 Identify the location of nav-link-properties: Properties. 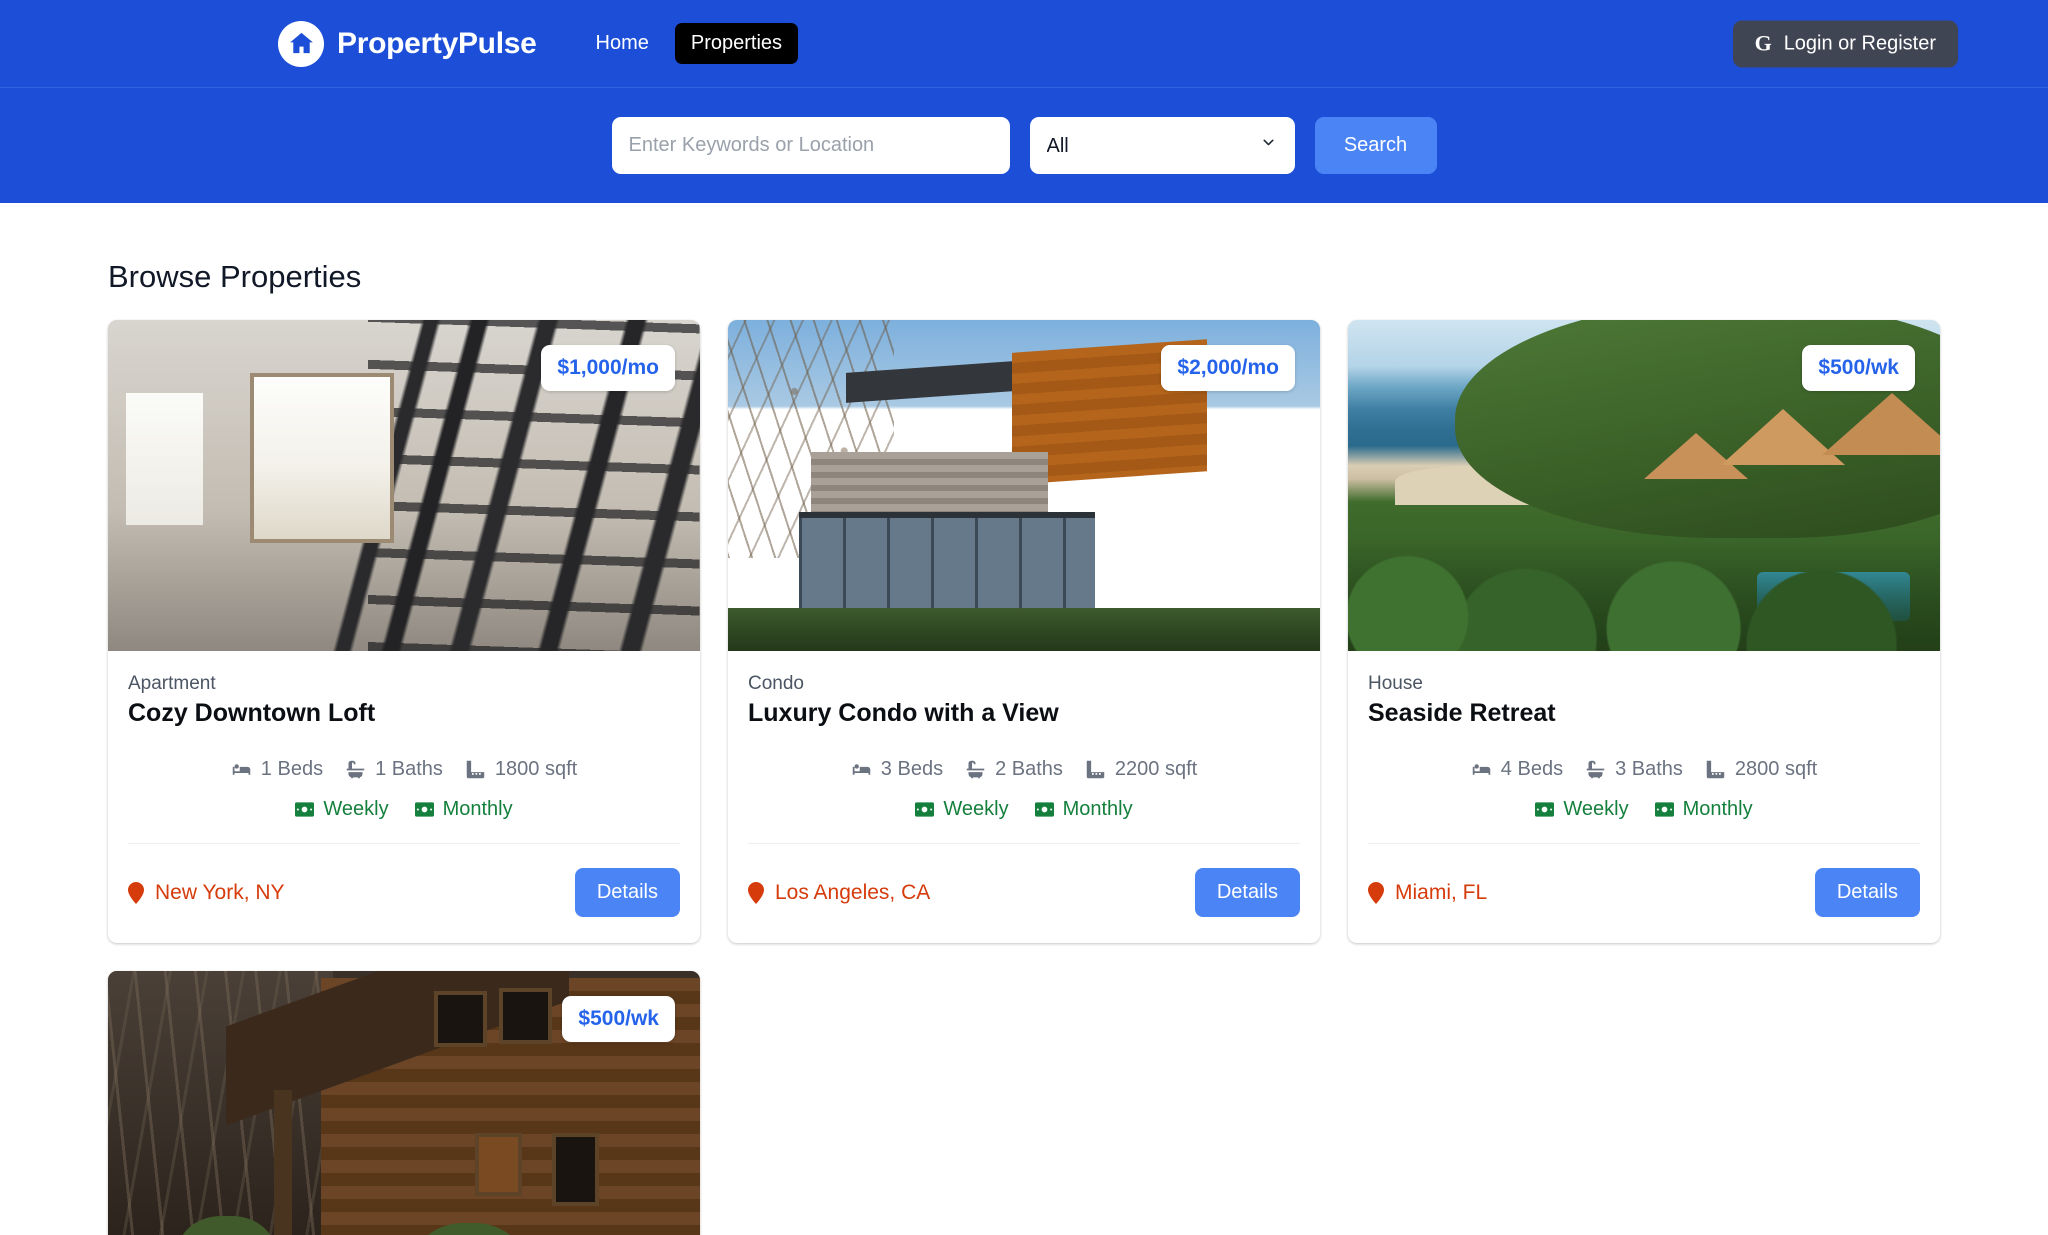
(736, 43).